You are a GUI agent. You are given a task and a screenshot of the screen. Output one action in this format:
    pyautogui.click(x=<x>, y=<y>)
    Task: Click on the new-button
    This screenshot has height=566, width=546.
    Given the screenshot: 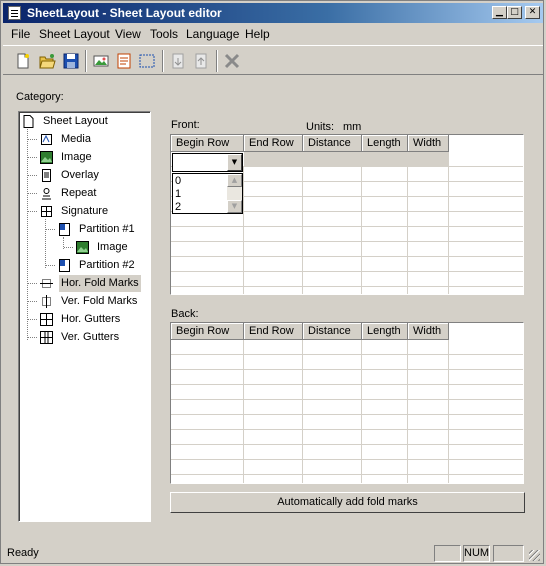 What is the action you would take?
    pyautogui.click(x=23, y=61)
    